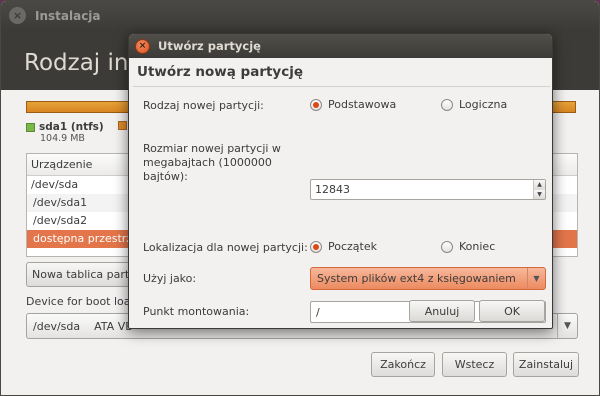 Image resolution: width=600 pixels, height=396 pixels. Describe the element at coordinates (225, 247) in the screenshot. I see `location-label: Lokalizacja dla nowej partycji:` at that location.